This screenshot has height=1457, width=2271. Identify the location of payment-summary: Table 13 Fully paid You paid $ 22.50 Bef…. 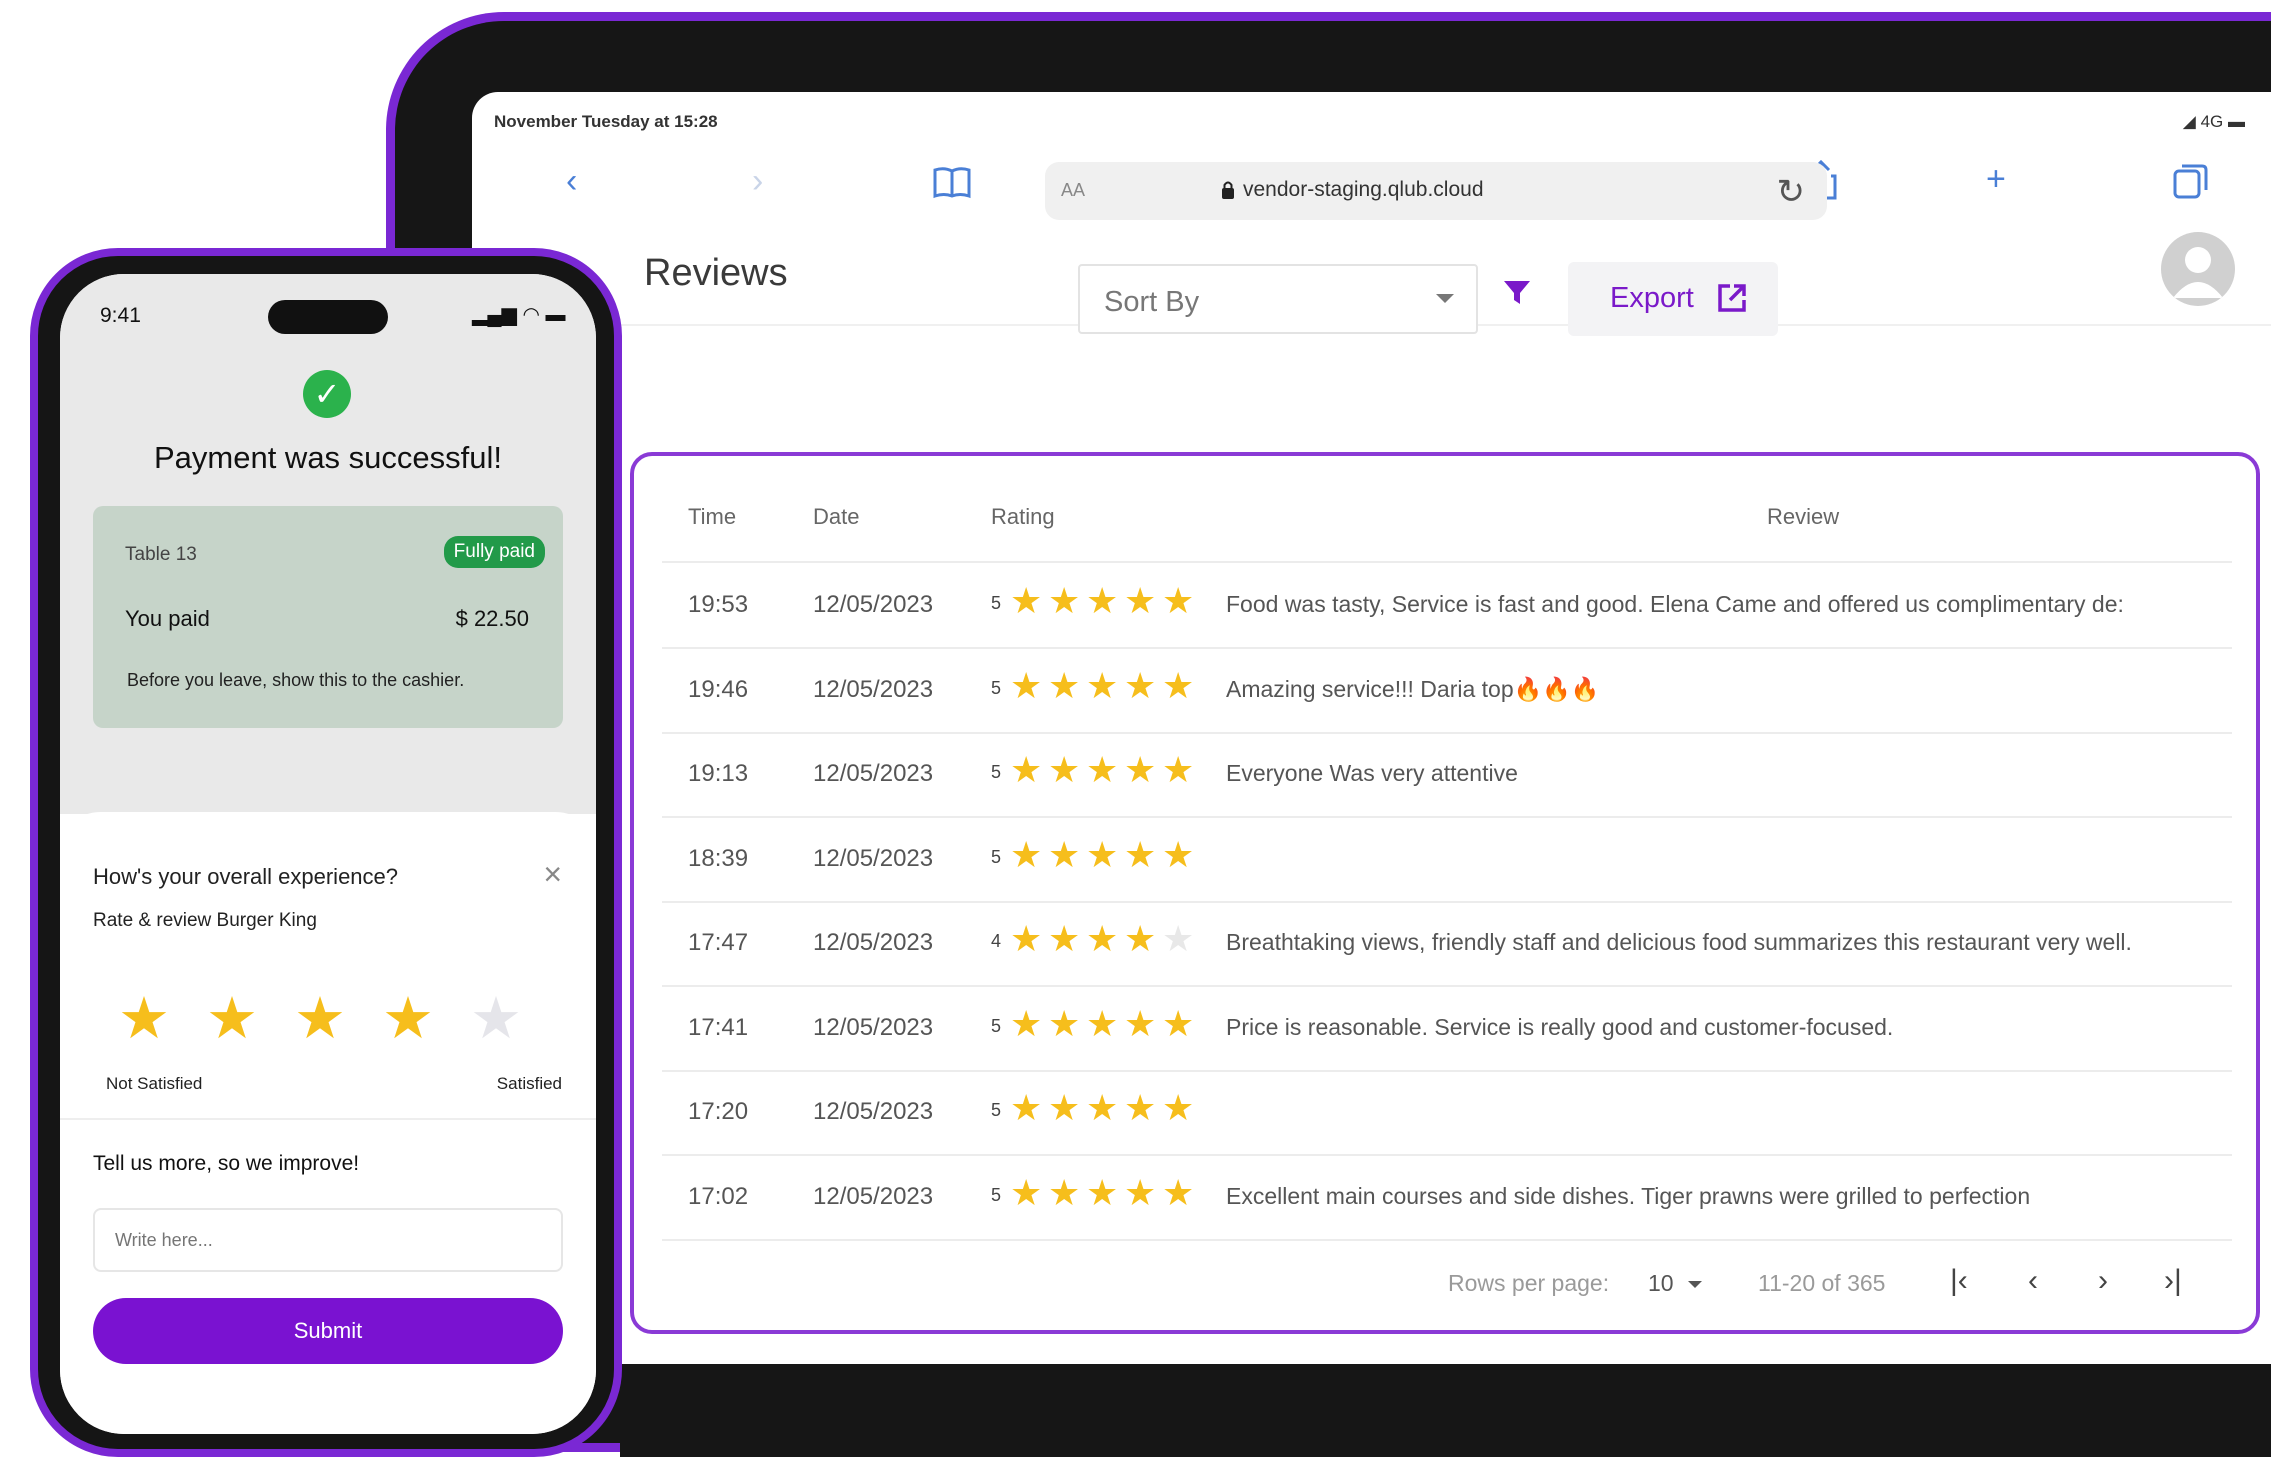
(328, 617).